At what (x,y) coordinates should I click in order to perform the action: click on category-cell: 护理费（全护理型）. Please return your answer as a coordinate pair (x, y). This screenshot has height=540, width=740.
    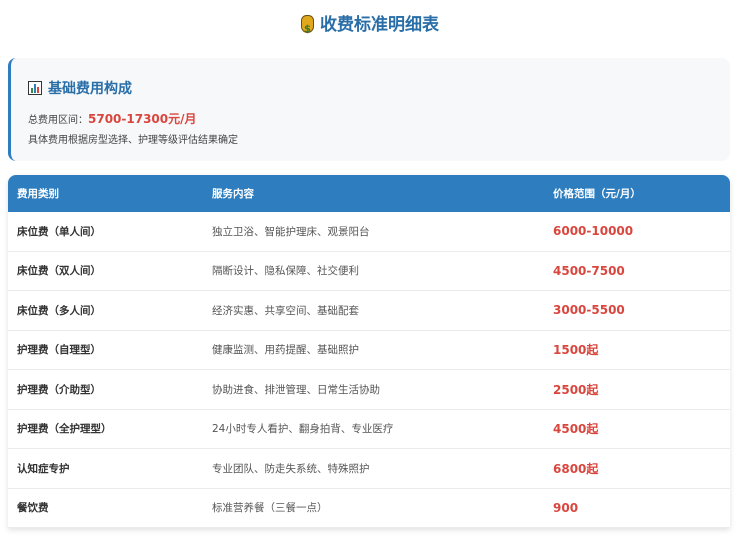
    Looking at the image, I should click on (64, 429).